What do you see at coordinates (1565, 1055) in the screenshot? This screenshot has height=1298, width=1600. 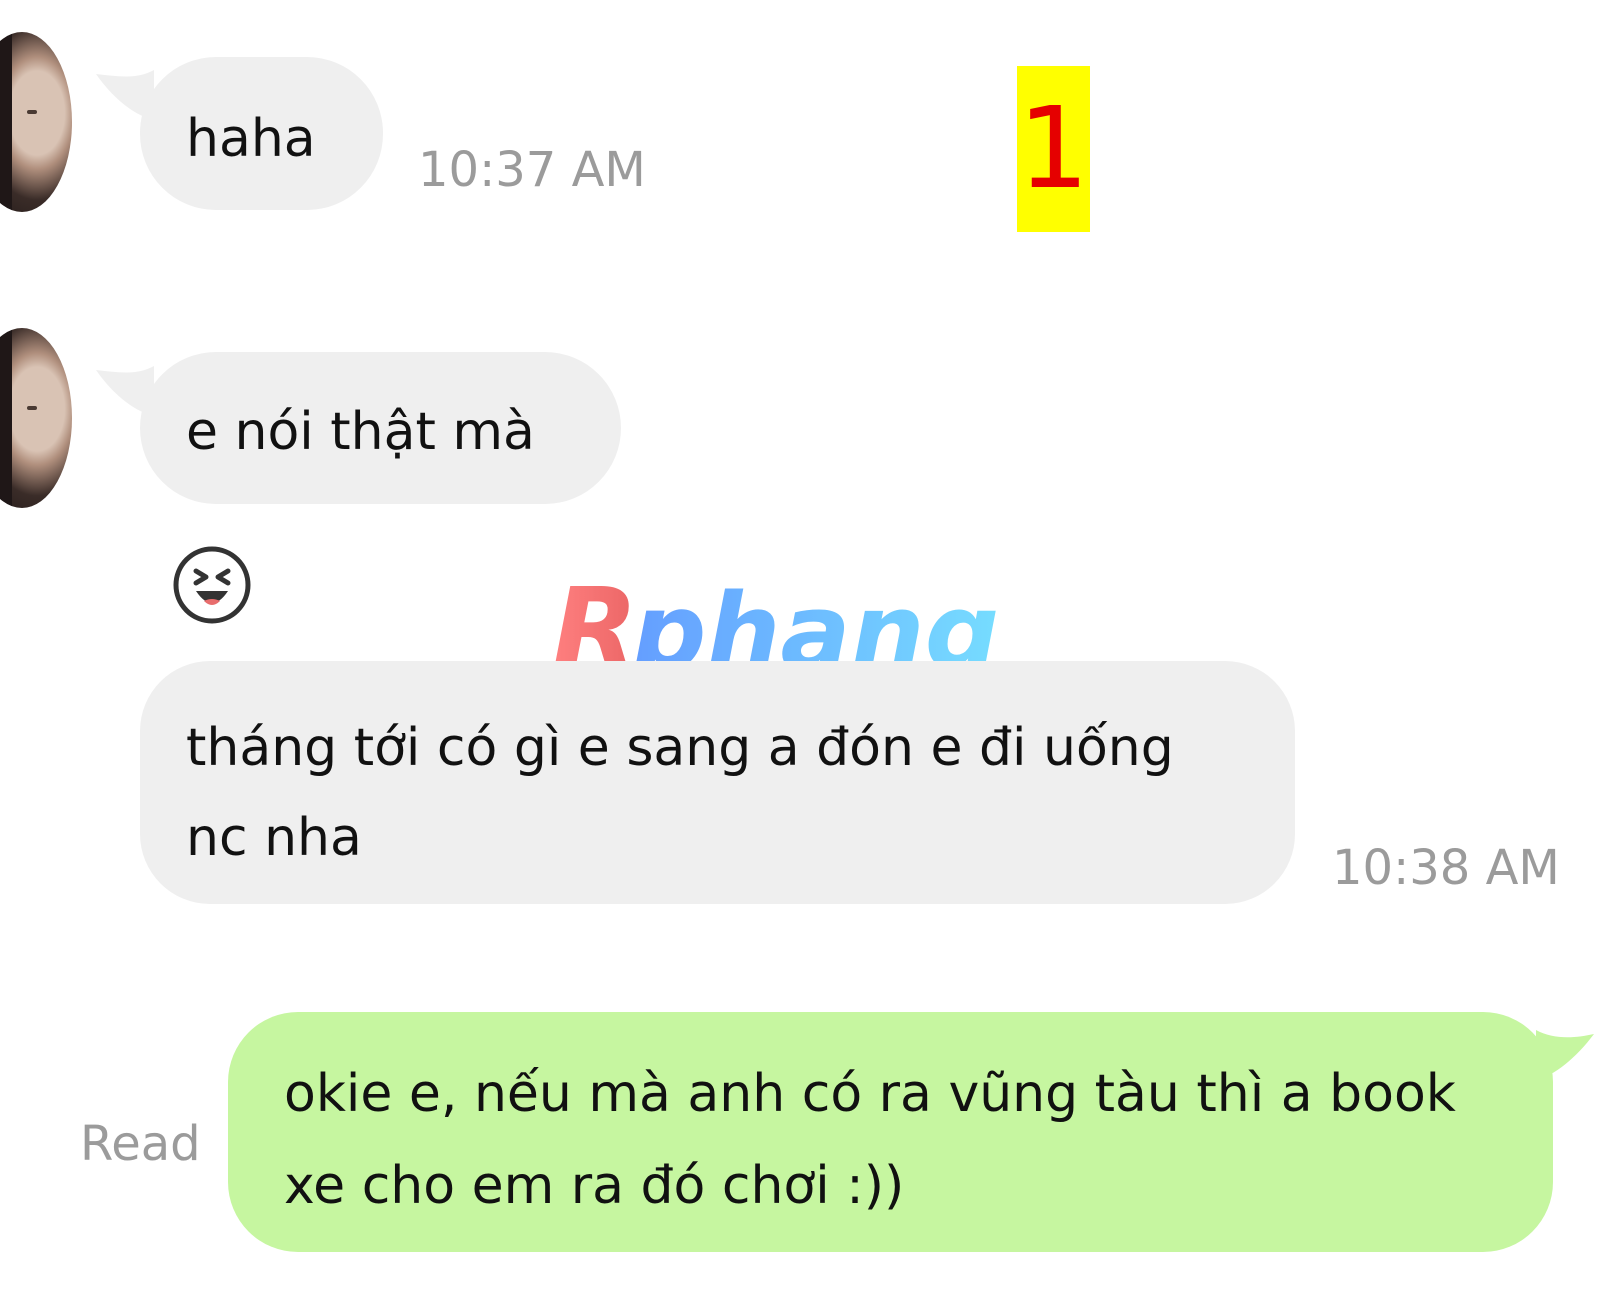 I see `bubble-tail` at bounding box center [1565, 1055].